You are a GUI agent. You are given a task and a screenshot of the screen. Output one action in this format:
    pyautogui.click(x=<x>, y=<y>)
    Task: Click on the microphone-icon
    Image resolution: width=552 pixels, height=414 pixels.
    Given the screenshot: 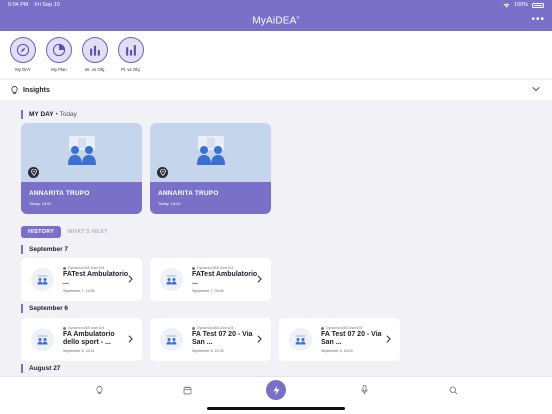 What is the action you would take?
    pyautogui.click(x=364, y=390)
    